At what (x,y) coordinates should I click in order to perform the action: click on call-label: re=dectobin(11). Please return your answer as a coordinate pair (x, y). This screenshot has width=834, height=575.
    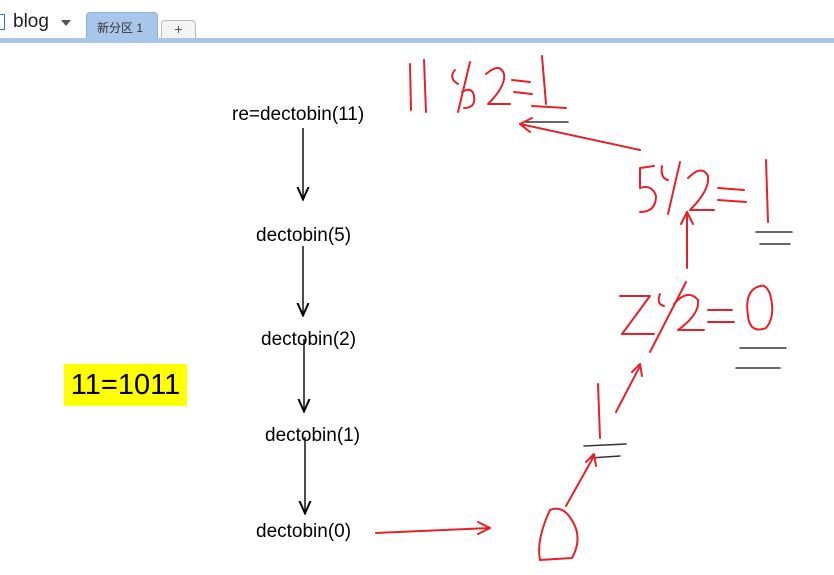
    Looking at the image, I should click on (298, 114).